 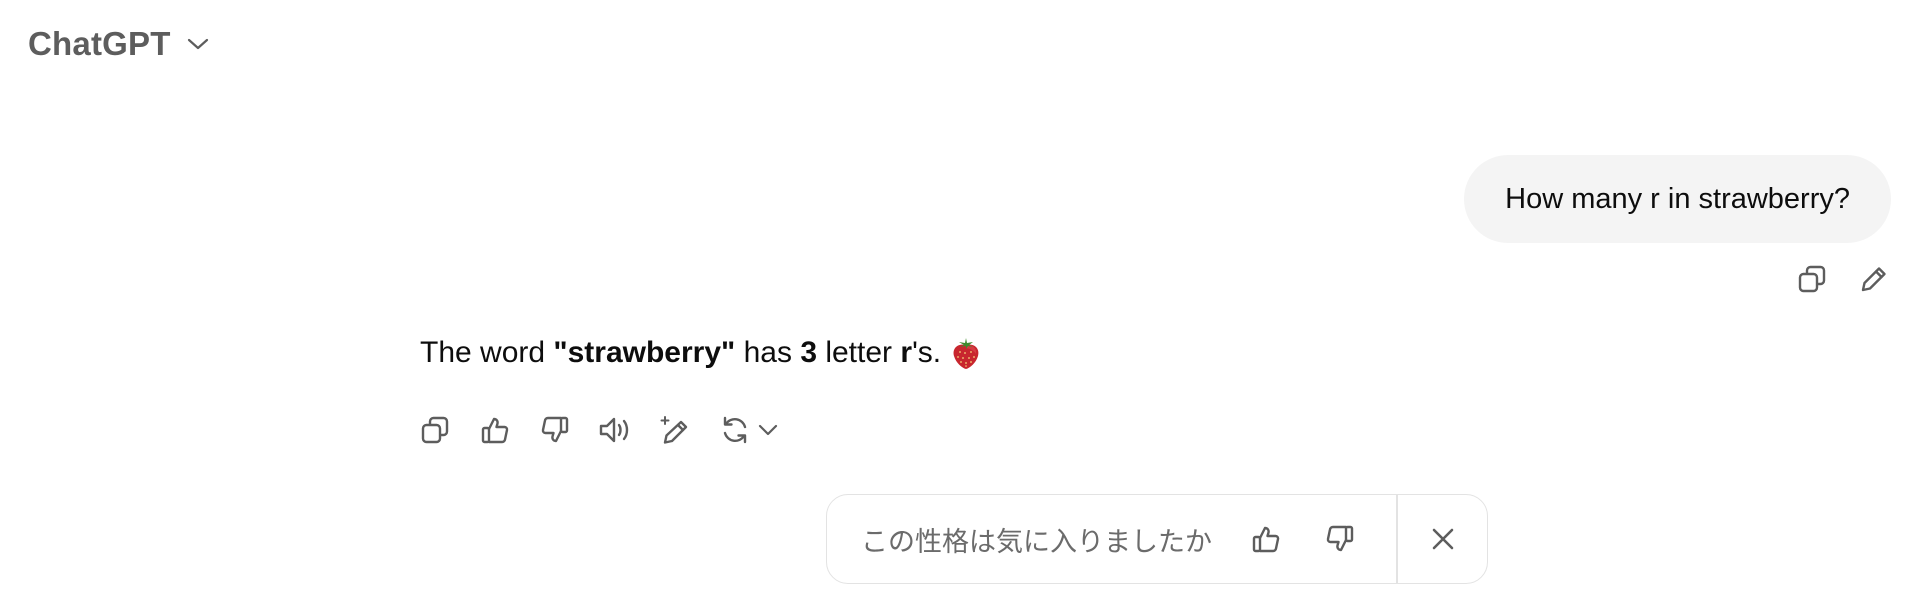 I want to click on user-message-bubble: How many r in strawberry?, so click(x=1677, y=199).